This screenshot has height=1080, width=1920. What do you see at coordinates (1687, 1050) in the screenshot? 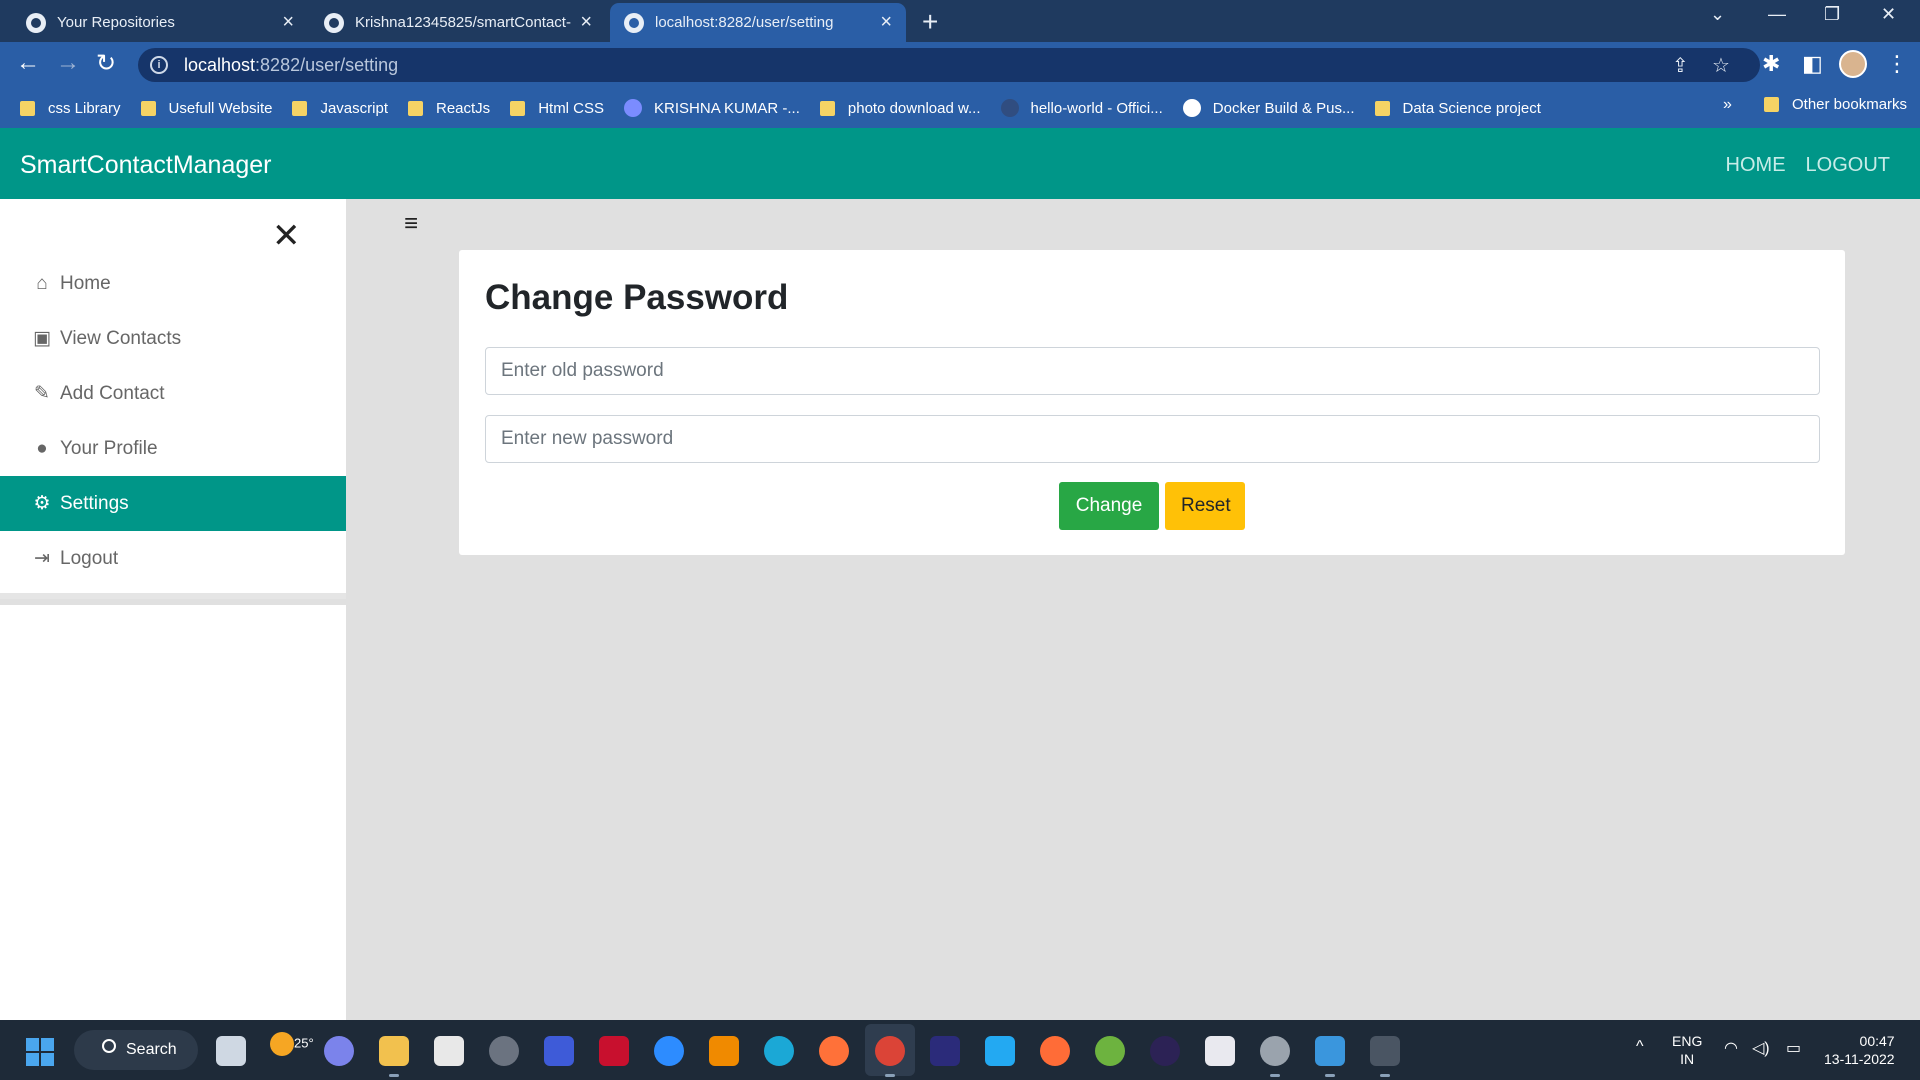
I see `language-indicator: ENG IN` at bounding box center [1687, 1050].